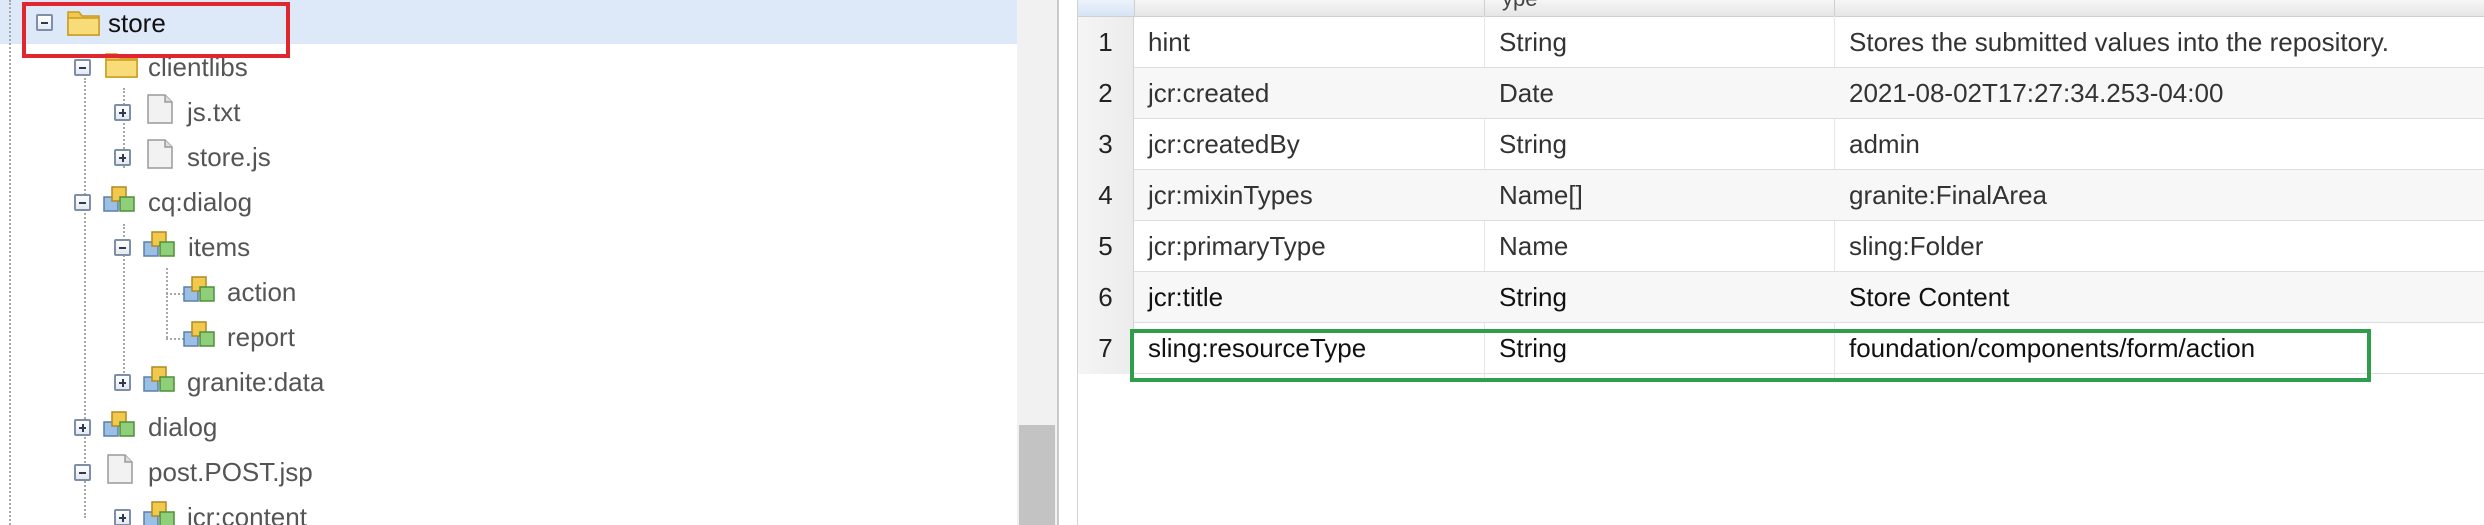  Describe the element at coordinates (1106, 348) in the screenshot. I see `row-number: 7` at that location.